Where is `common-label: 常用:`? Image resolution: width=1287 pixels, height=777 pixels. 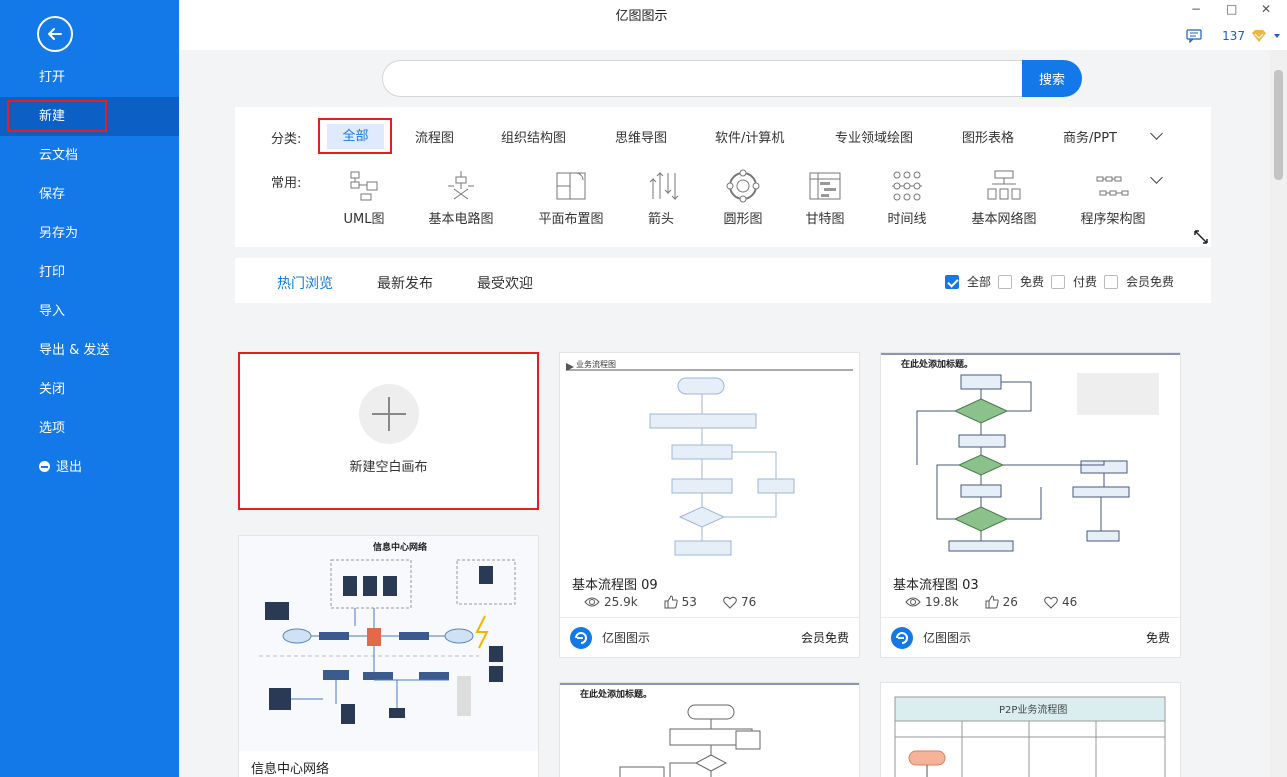
common-label: 常用: is located at coordinates (286, 183).